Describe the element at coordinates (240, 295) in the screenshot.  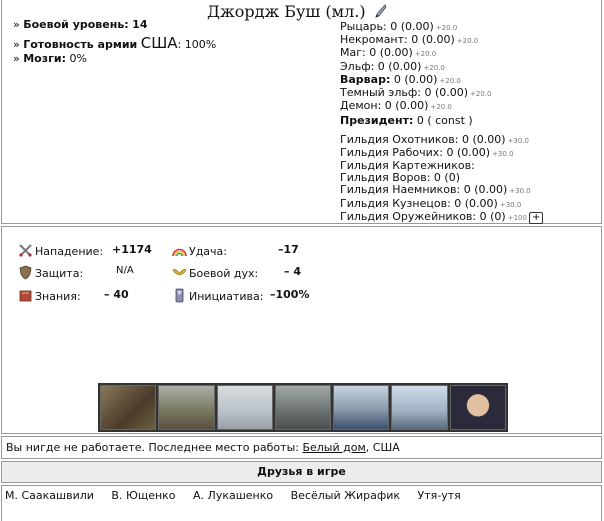
I see `initiative-stat: Инициатива: –100%` at that location.